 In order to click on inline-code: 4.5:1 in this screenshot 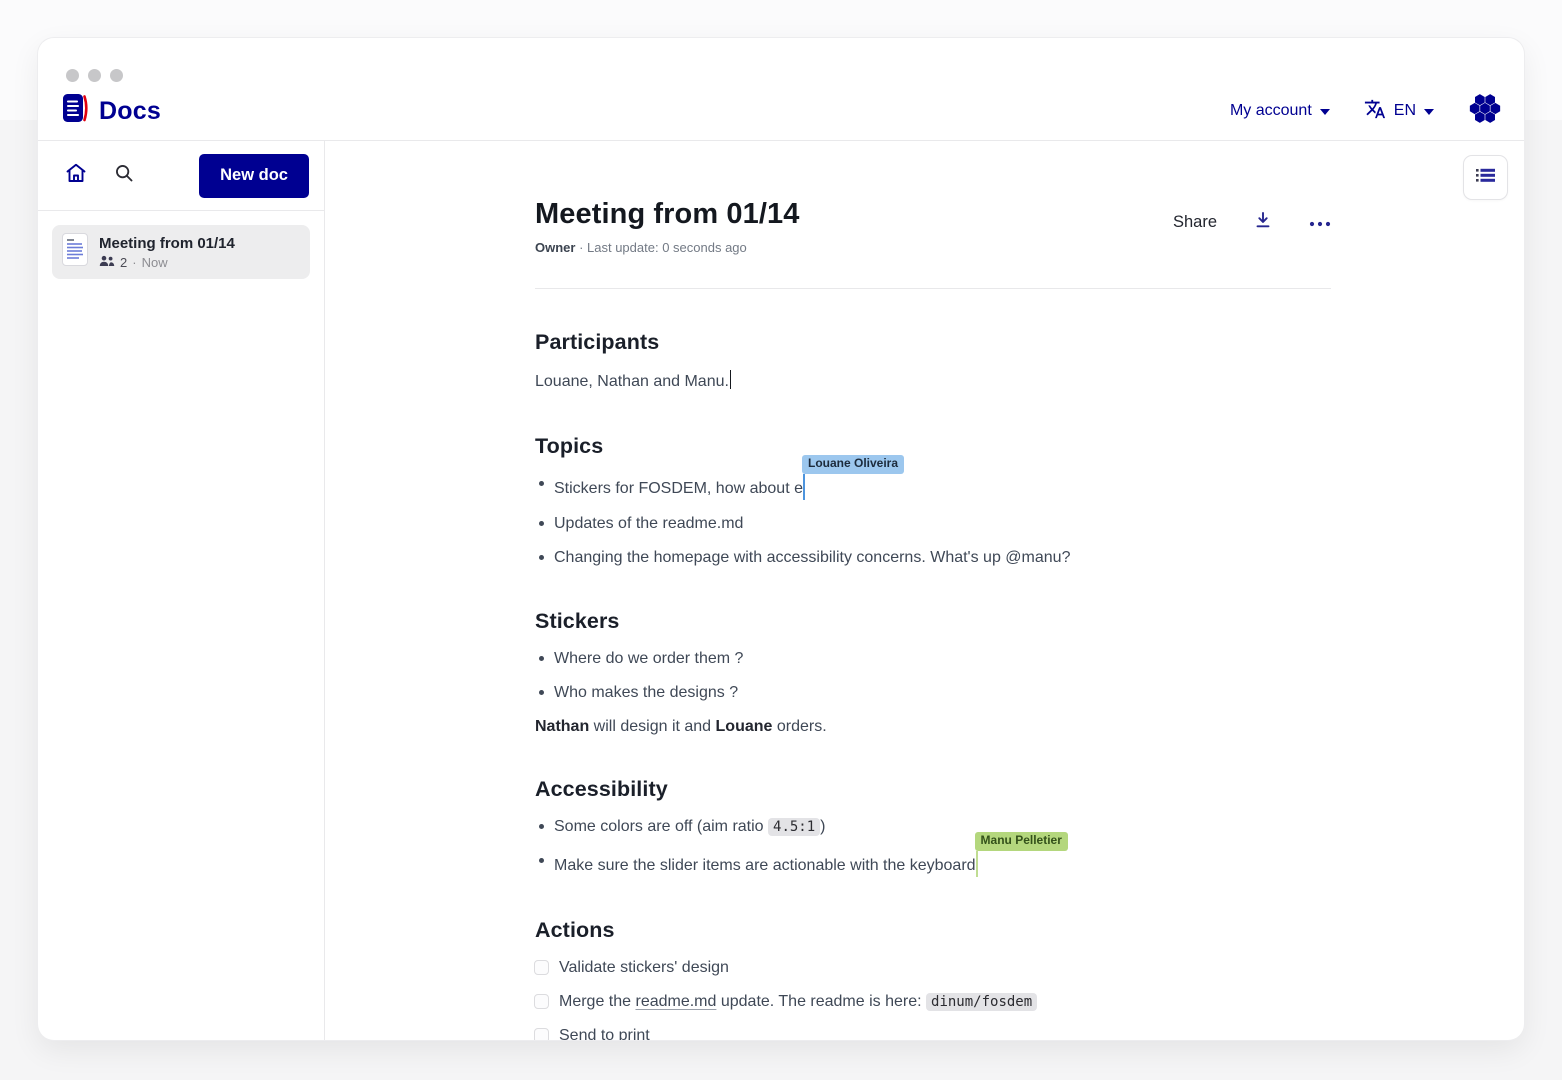, I will do `click(794, 826)`.